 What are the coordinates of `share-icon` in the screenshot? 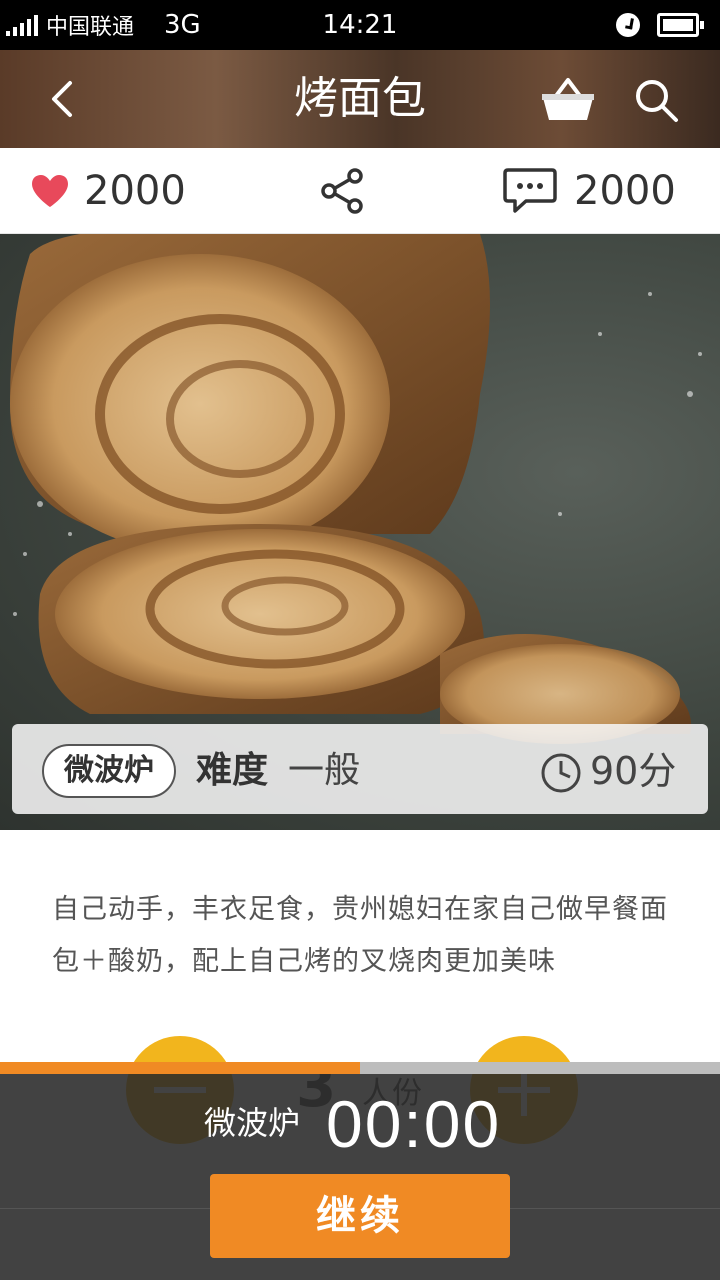 It's located at (343, 191).